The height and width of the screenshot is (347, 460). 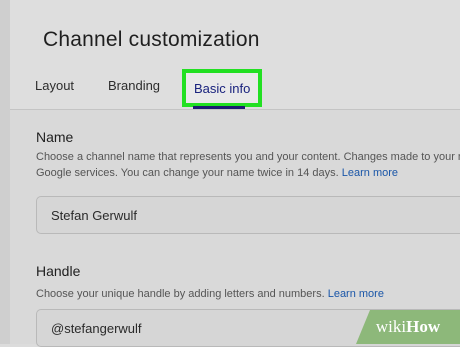 I want to click on name-section-label: Name, so click(x=55, y=137).